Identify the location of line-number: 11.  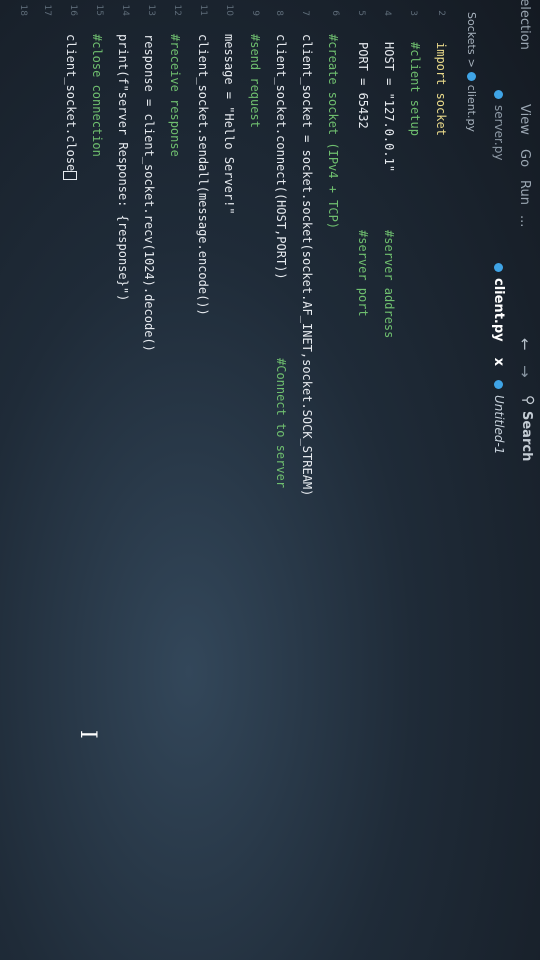
(203, 10).